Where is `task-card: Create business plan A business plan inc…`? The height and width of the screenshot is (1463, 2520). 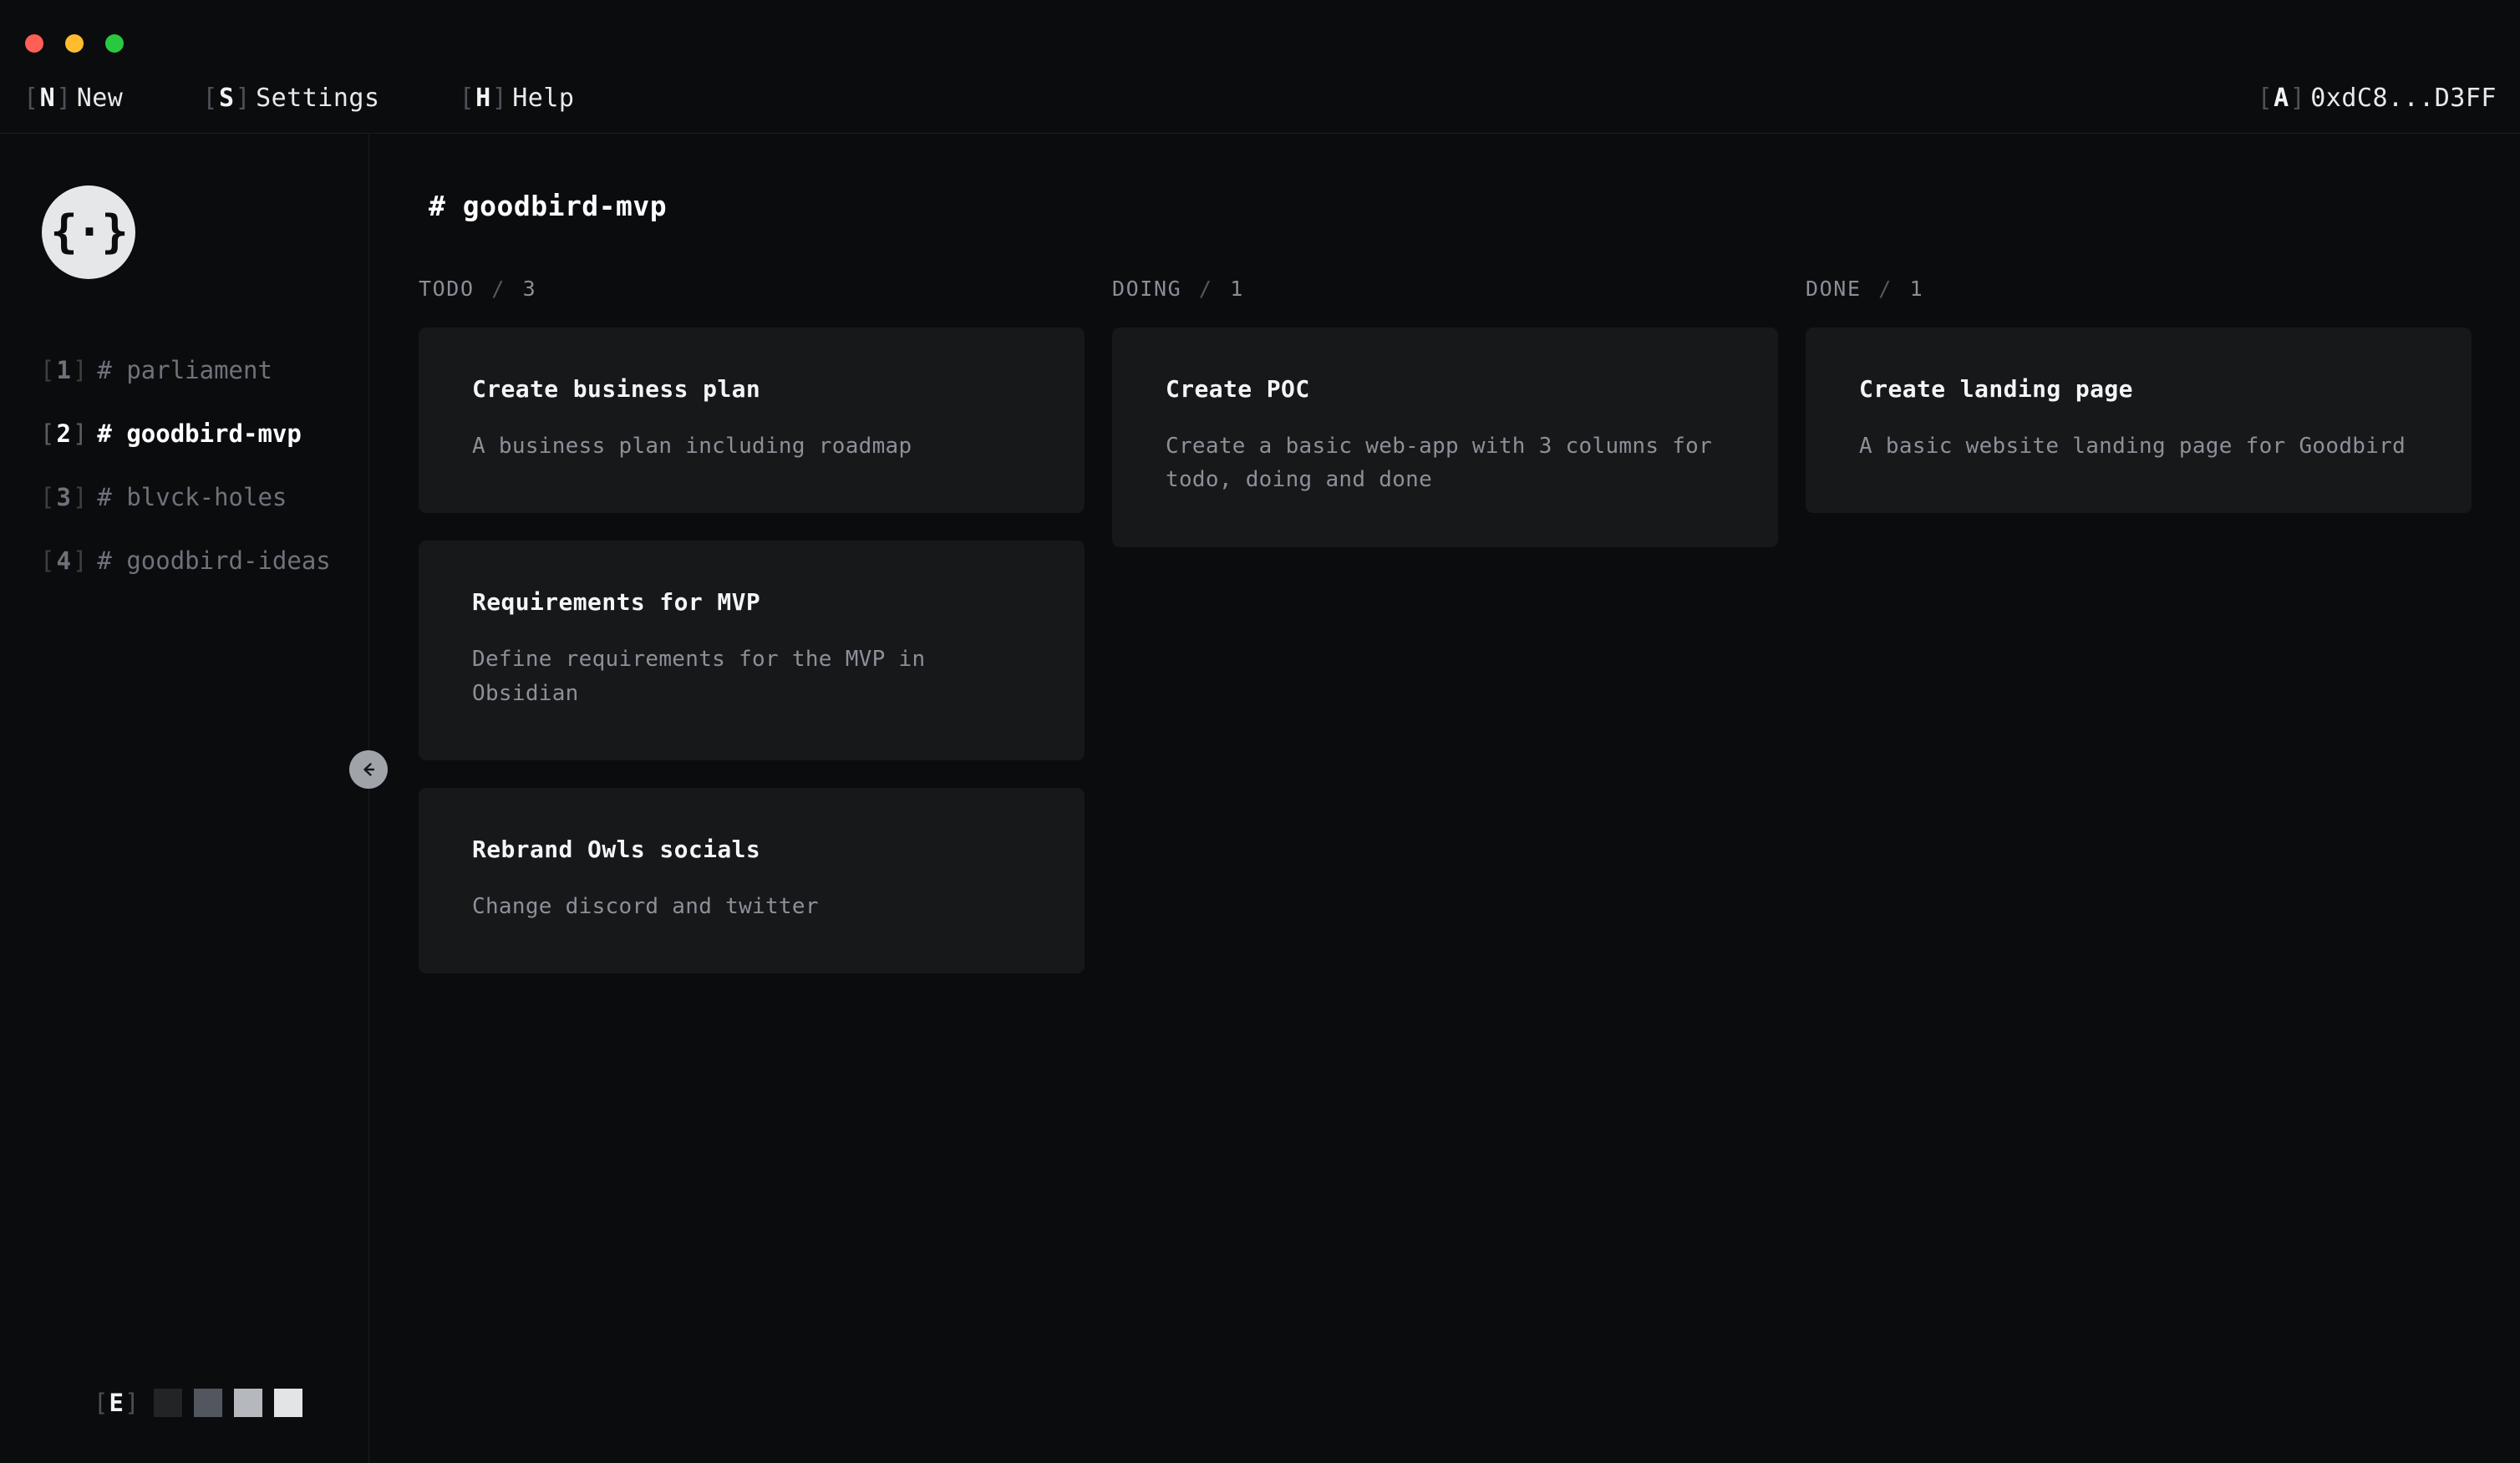 task-card: Create business plan A business plan inc… is located at coordinates (752, 421).